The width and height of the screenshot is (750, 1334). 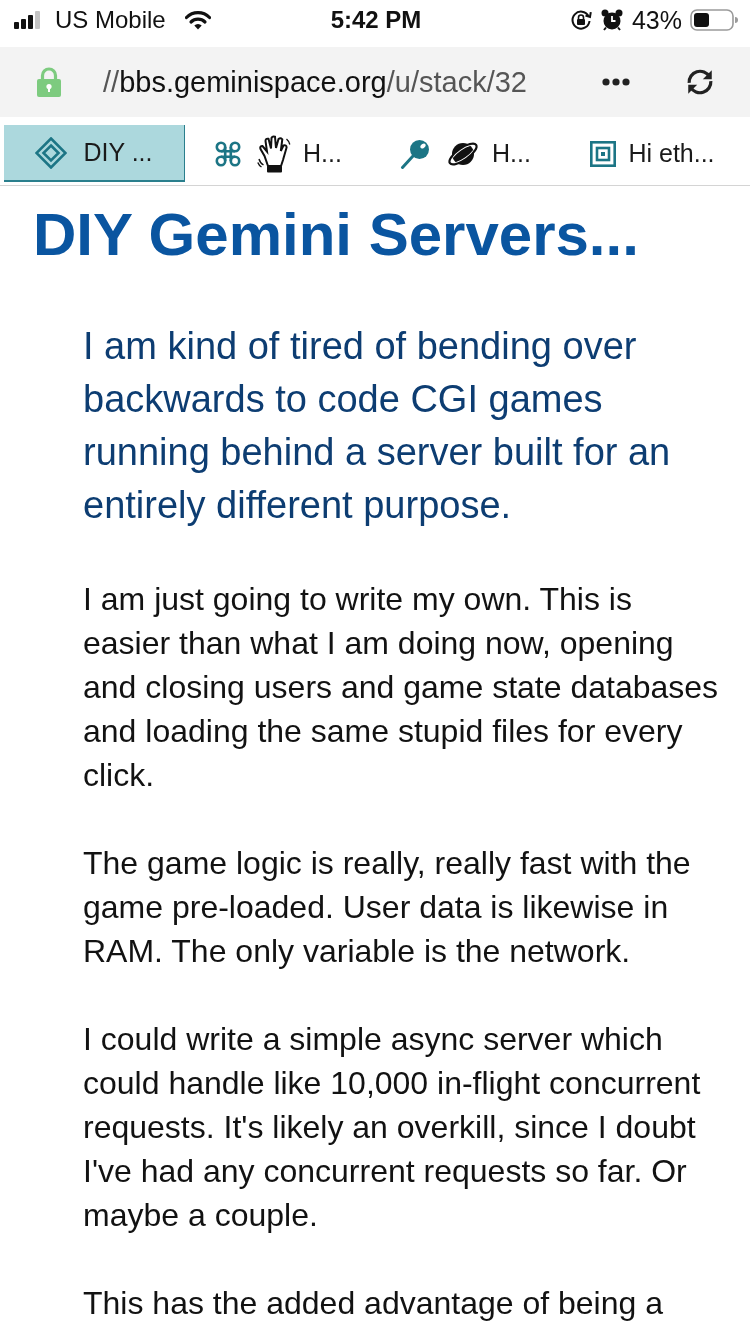 I want to click on wifi-icon, so click(x=197, y=20).